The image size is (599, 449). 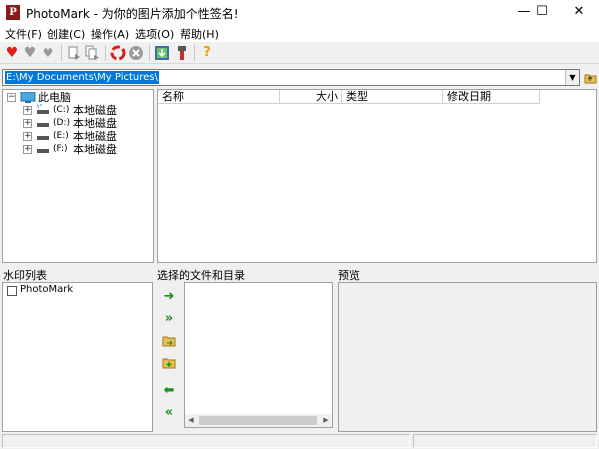 I want to click on scroll-thumb, so click(x=258, y=420).